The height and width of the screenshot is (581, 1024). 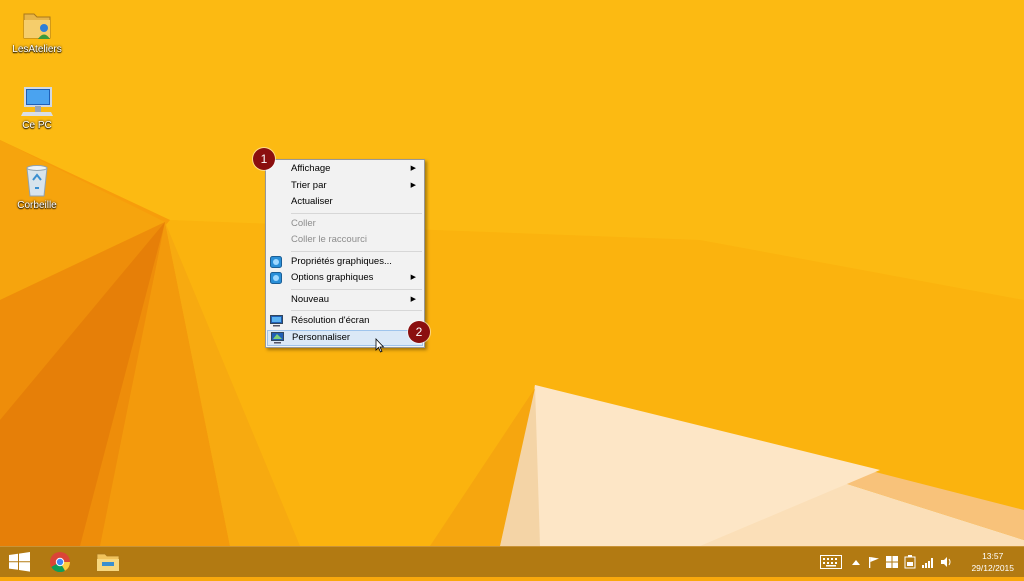 What do you see at coordinates (892, 562) in the screenshot?
I see `windows-update-icon` at bounding box center [892, 562].